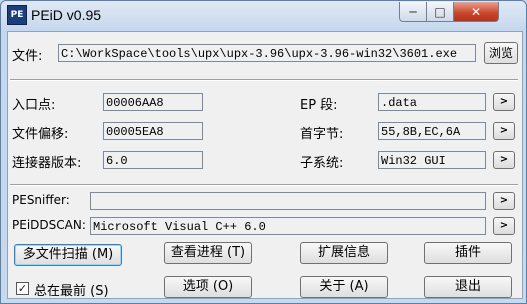  I want to click on first-bytes-field: 55,8B,EC,6A, so click(432, 131).